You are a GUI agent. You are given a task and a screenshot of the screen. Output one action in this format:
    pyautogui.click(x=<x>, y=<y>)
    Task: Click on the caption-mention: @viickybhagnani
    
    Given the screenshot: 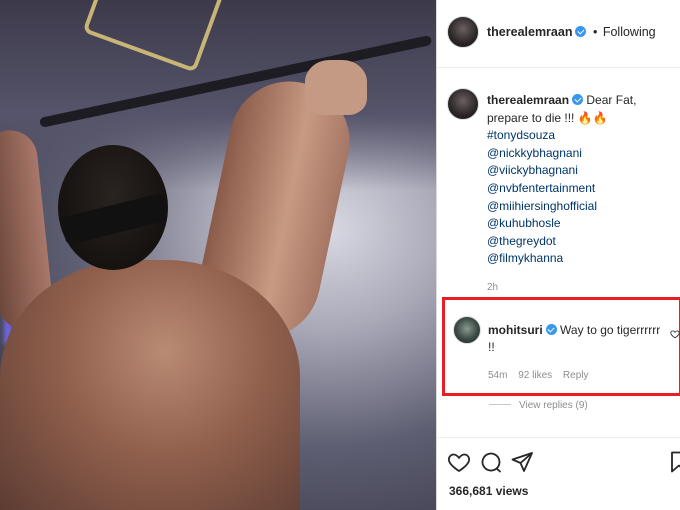 What is the action you would take?
    pyautogui.click(x=582, y=171)
    